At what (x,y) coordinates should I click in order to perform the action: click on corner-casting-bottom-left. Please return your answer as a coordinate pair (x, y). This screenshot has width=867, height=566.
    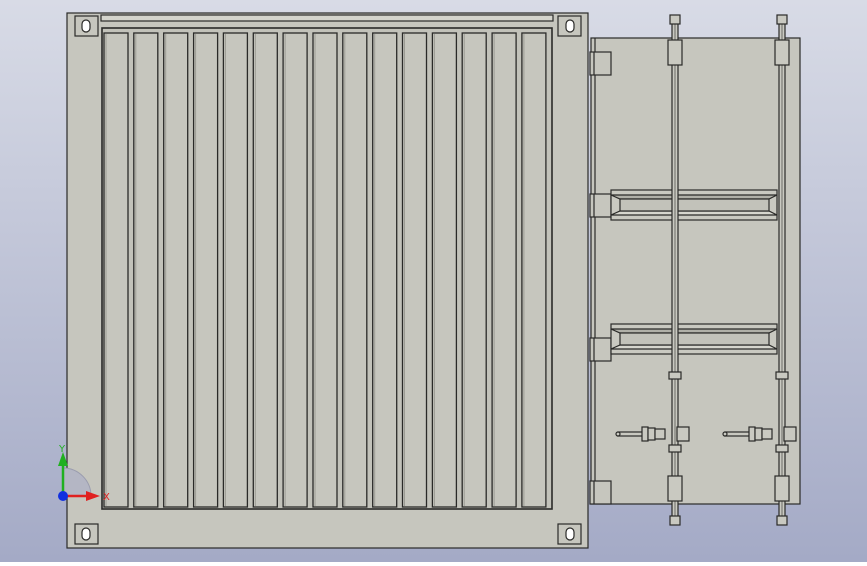
    Looking at the image, I should click on (86, 534).